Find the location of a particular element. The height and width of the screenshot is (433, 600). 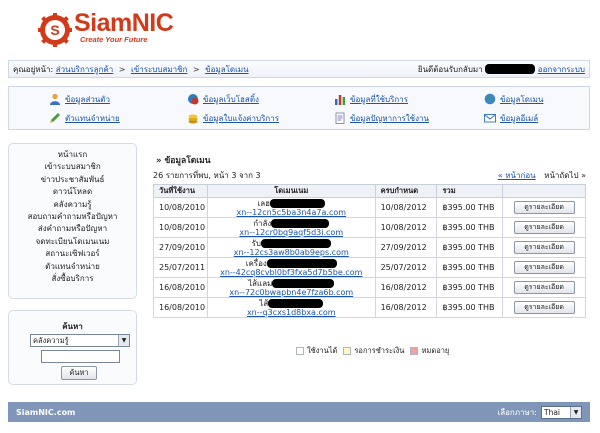

hosting-icon is located at coordinates (193, 99).